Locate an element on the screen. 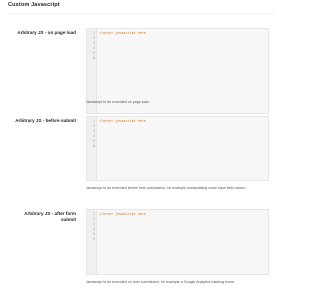  code-editor-before-submit: 1 //enter javascript here 2 3 4 5 6 is located at coordinates (177, 148).